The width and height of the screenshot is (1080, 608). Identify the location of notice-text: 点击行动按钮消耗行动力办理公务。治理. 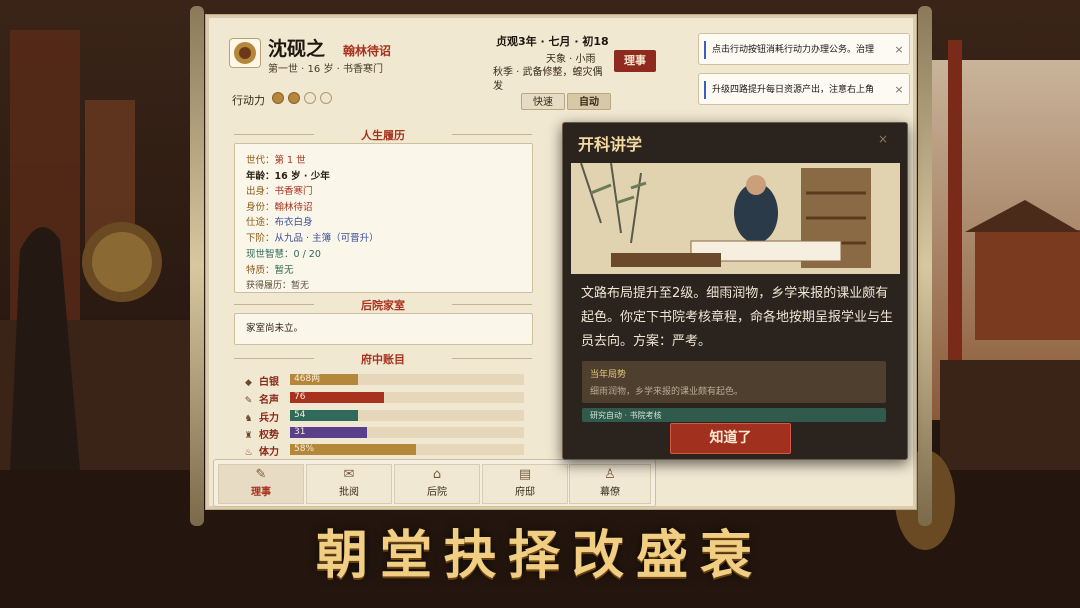
(793, 50).